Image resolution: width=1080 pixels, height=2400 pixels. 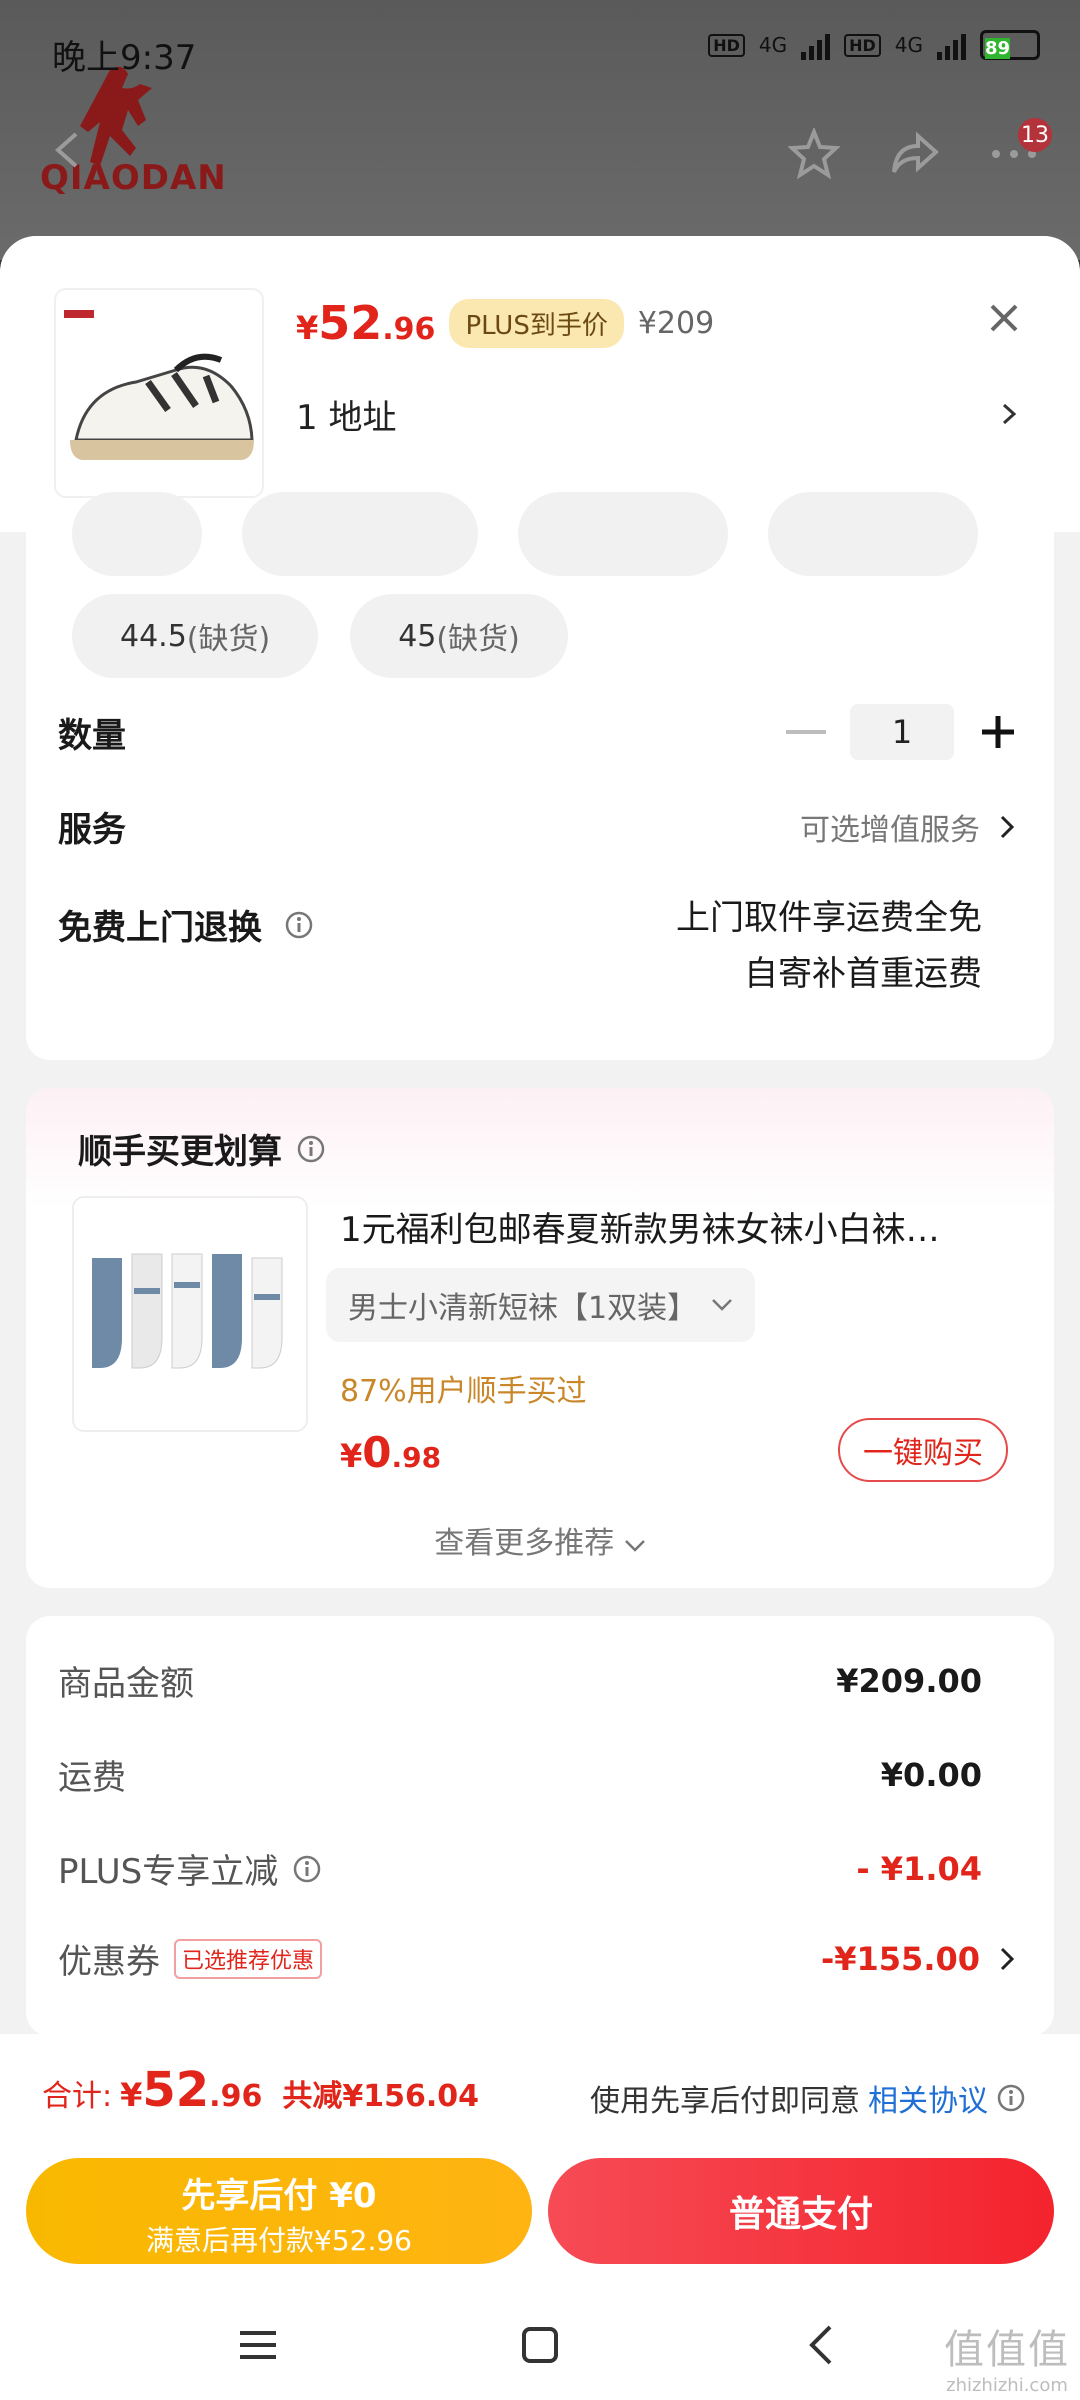 I want to click on product-thumbnail, so click(x=159, y=393).